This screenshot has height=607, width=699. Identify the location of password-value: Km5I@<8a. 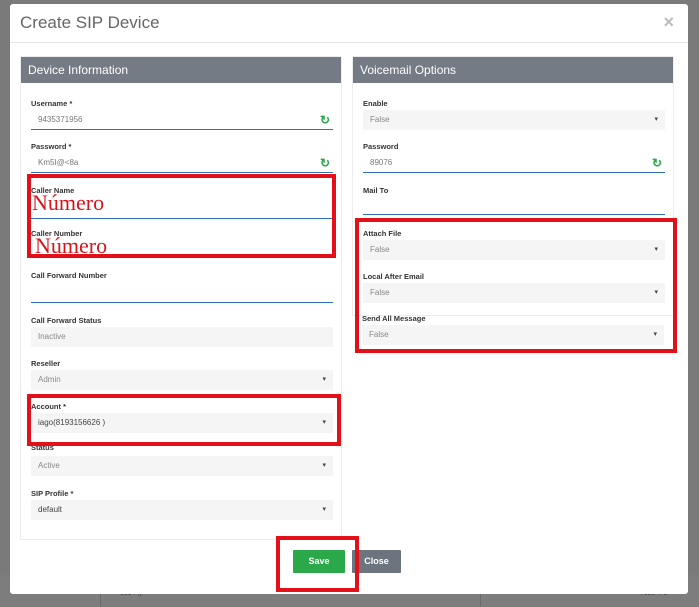
(58, 162).